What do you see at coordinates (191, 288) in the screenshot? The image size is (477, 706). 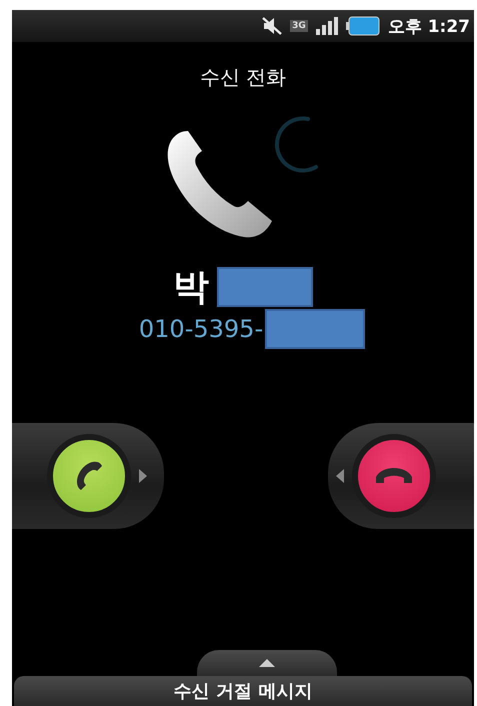 I see `caller-name: 박` at bounding box center [191, 288].